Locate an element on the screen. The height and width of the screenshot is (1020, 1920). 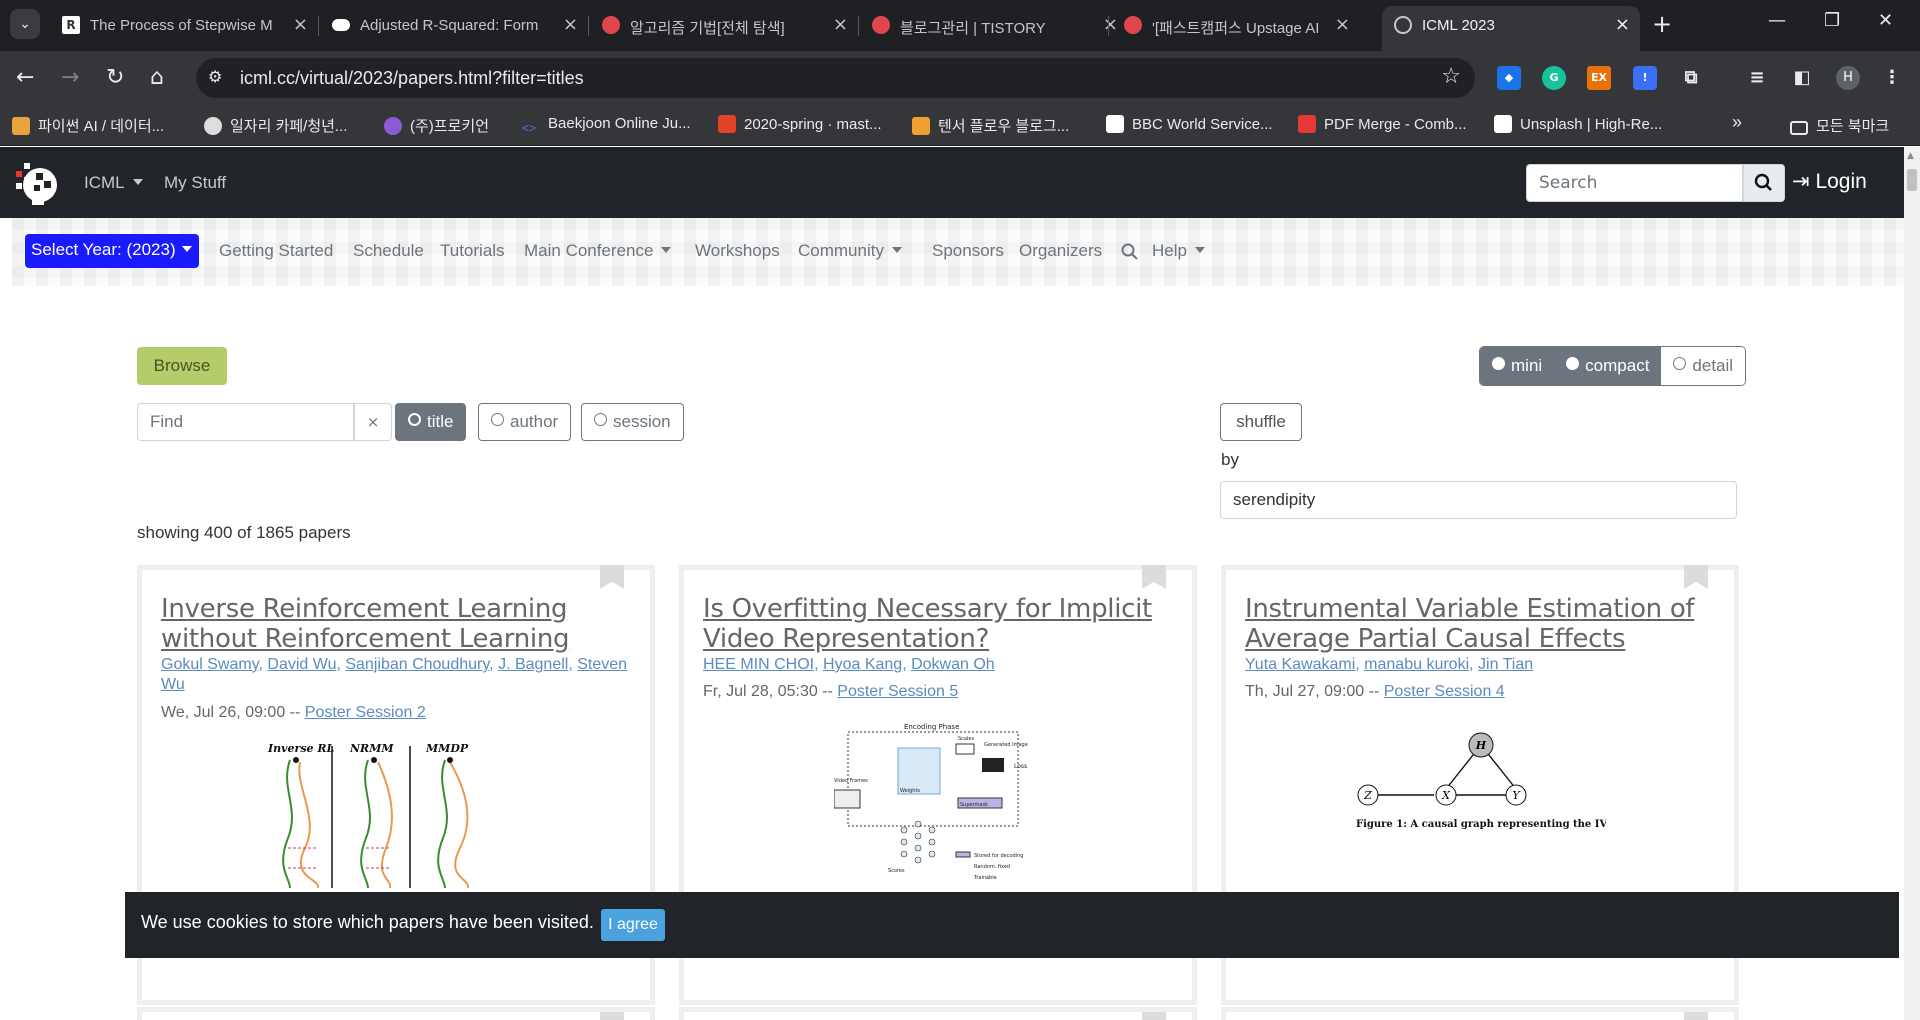
site-search-input: Search is located at coordinates (1634, 183).